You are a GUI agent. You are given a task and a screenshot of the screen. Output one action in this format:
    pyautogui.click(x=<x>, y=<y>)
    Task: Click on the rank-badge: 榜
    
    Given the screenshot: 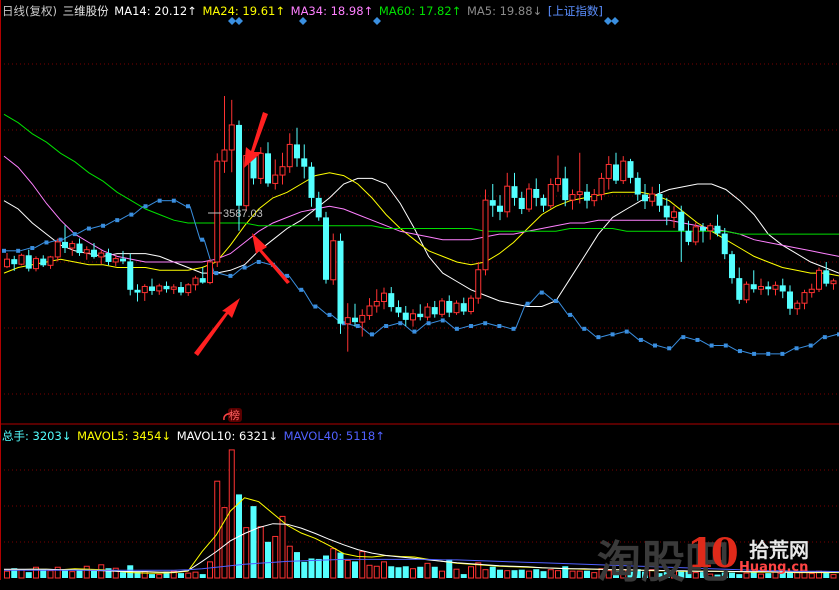 What is the action you would take?
    pyautogui.click(x=232, y=415)
    